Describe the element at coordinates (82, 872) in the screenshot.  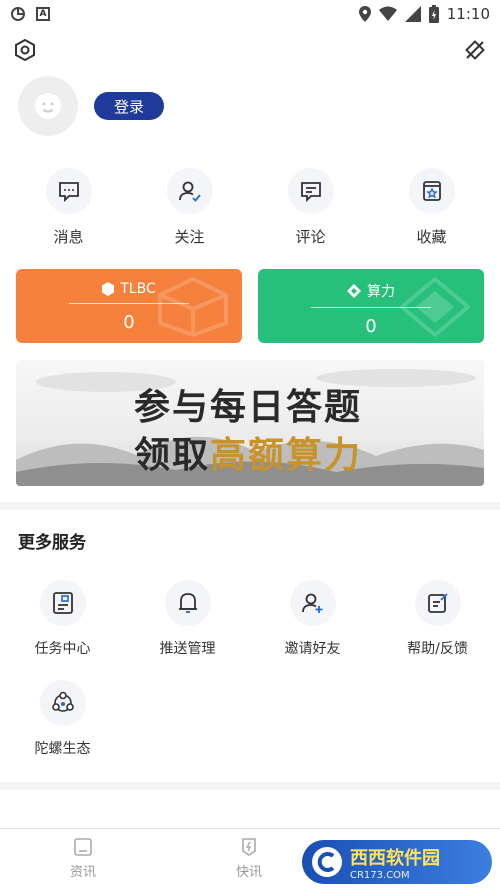
I see `tab-label: 资讯` at that location.